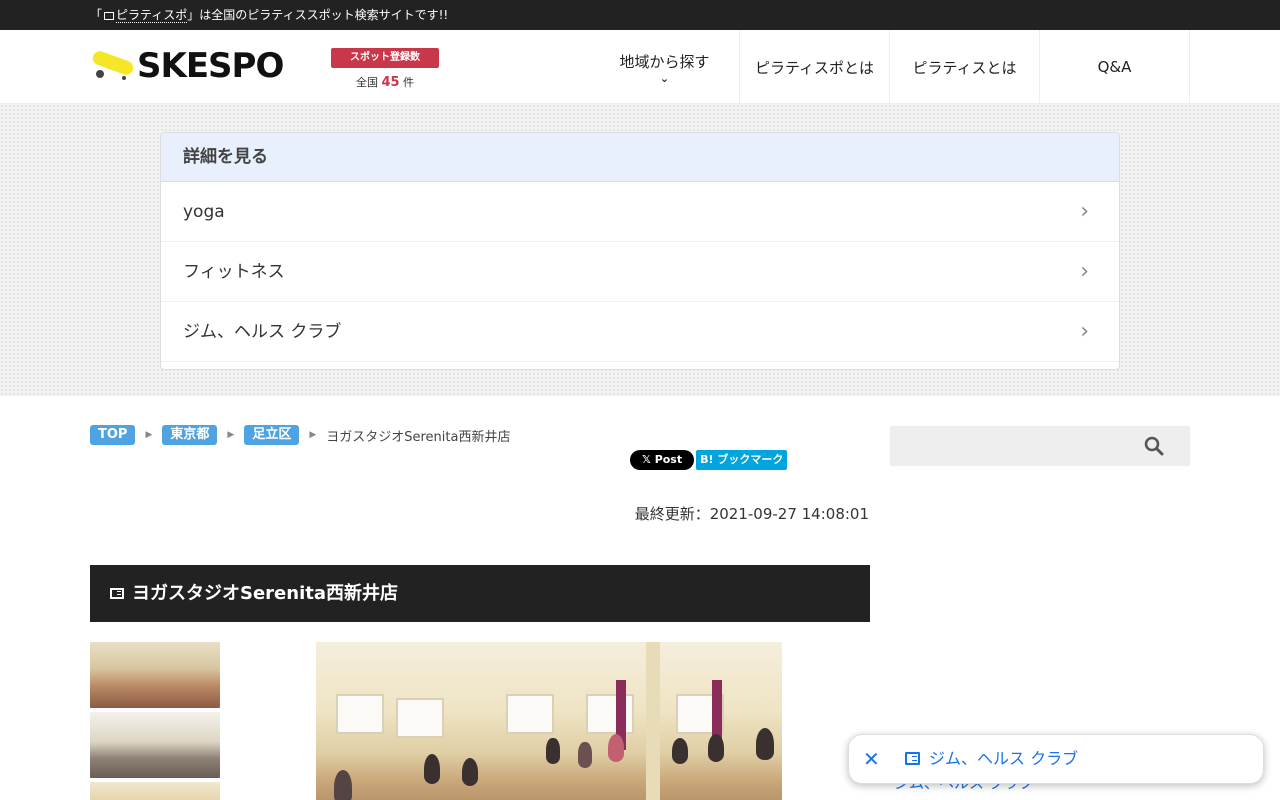  I want to click on floating-category-chip: ✕ ジム、ヘルス クラブ, so click(1056, 759).